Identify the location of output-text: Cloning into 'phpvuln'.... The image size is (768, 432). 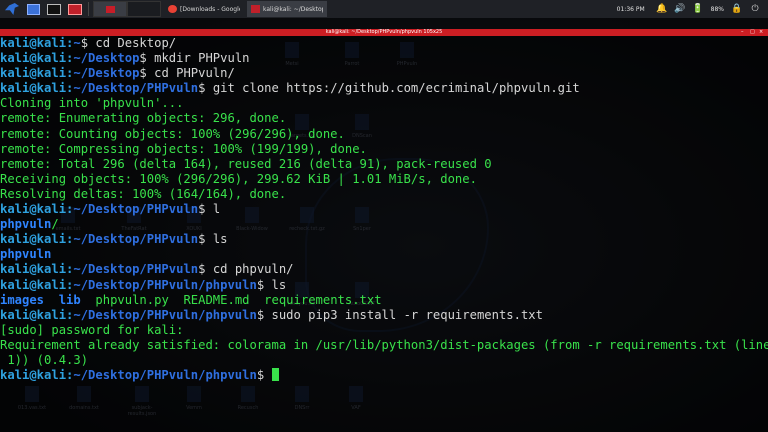
(92, 103).